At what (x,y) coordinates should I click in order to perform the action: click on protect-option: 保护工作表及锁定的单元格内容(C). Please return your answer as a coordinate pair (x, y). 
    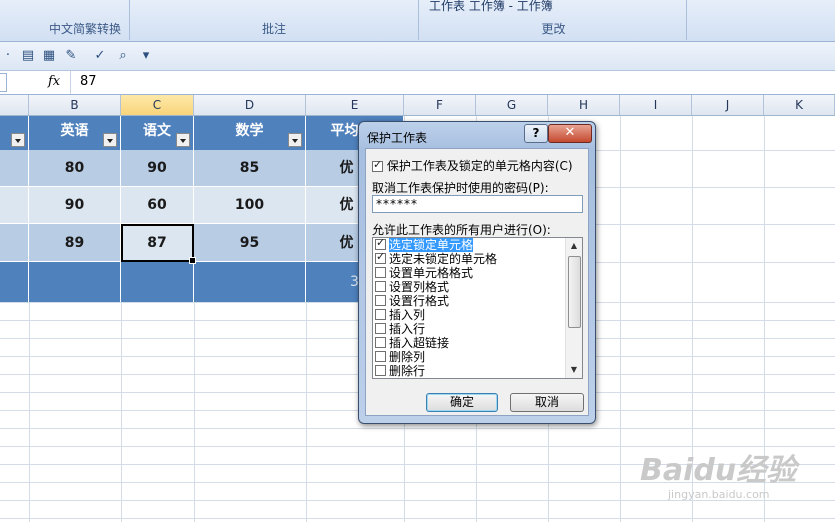
    Looking at the image, I should click on (472, 165).